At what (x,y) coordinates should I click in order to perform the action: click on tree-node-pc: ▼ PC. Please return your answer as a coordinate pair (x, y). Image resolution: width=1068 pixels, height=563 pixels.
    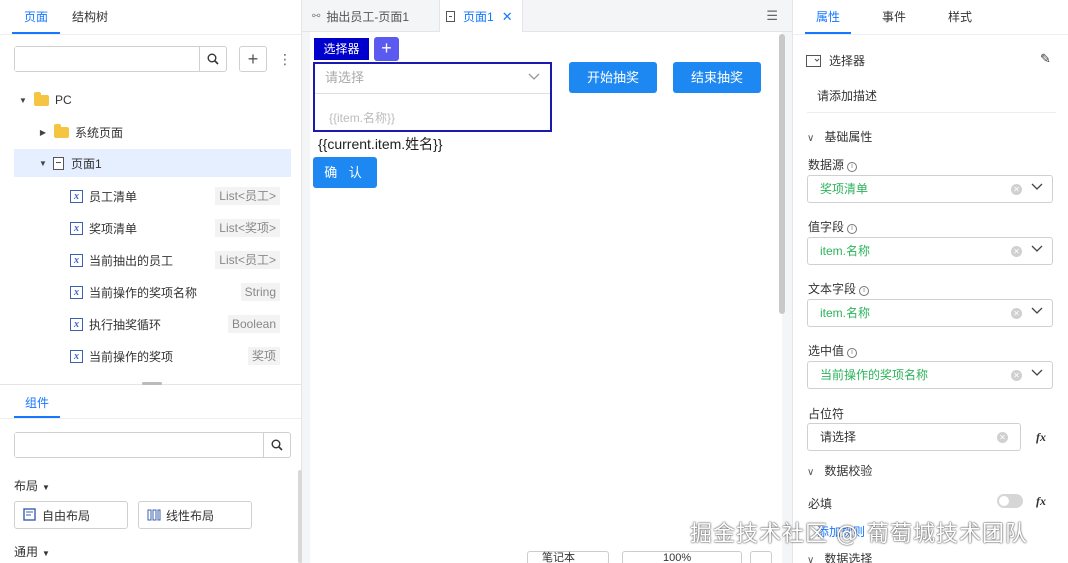
    Looking at the image, I should click on (45, 100).